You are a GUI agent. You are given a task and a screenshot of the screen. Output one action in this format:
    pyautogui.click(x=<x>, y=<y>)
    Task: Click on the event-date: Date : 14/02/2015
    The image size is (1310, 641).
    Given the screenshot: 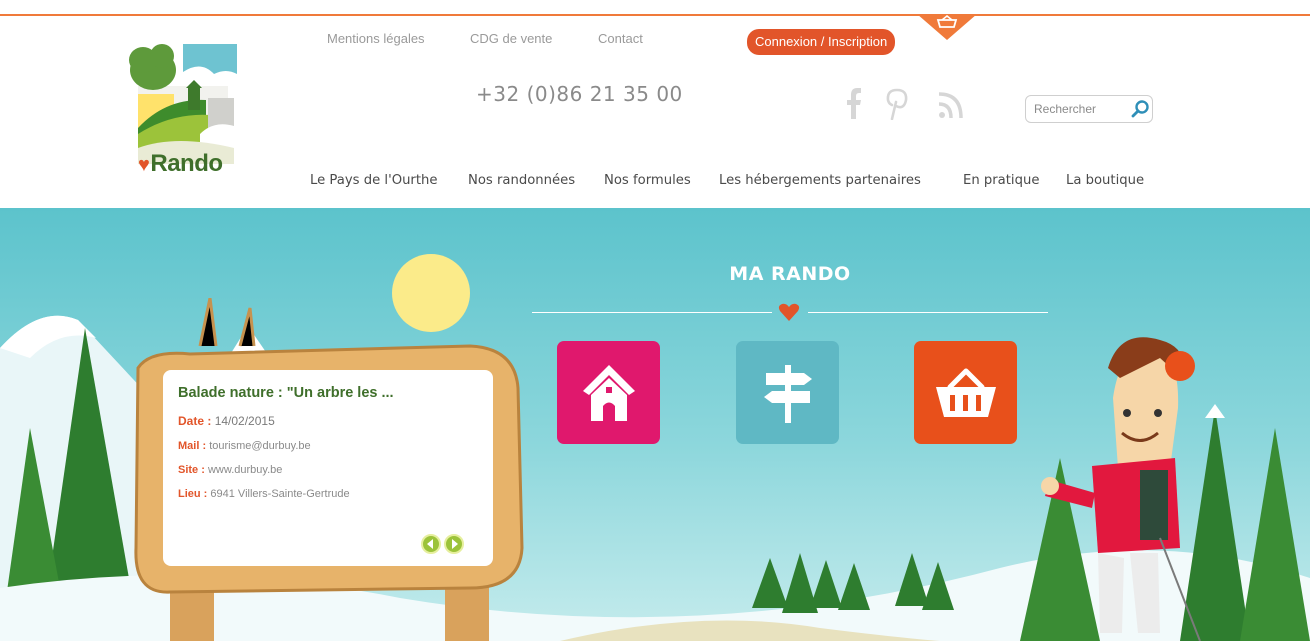 What is the action you would take?
    pyautogui.click(x=226, y=421)
    